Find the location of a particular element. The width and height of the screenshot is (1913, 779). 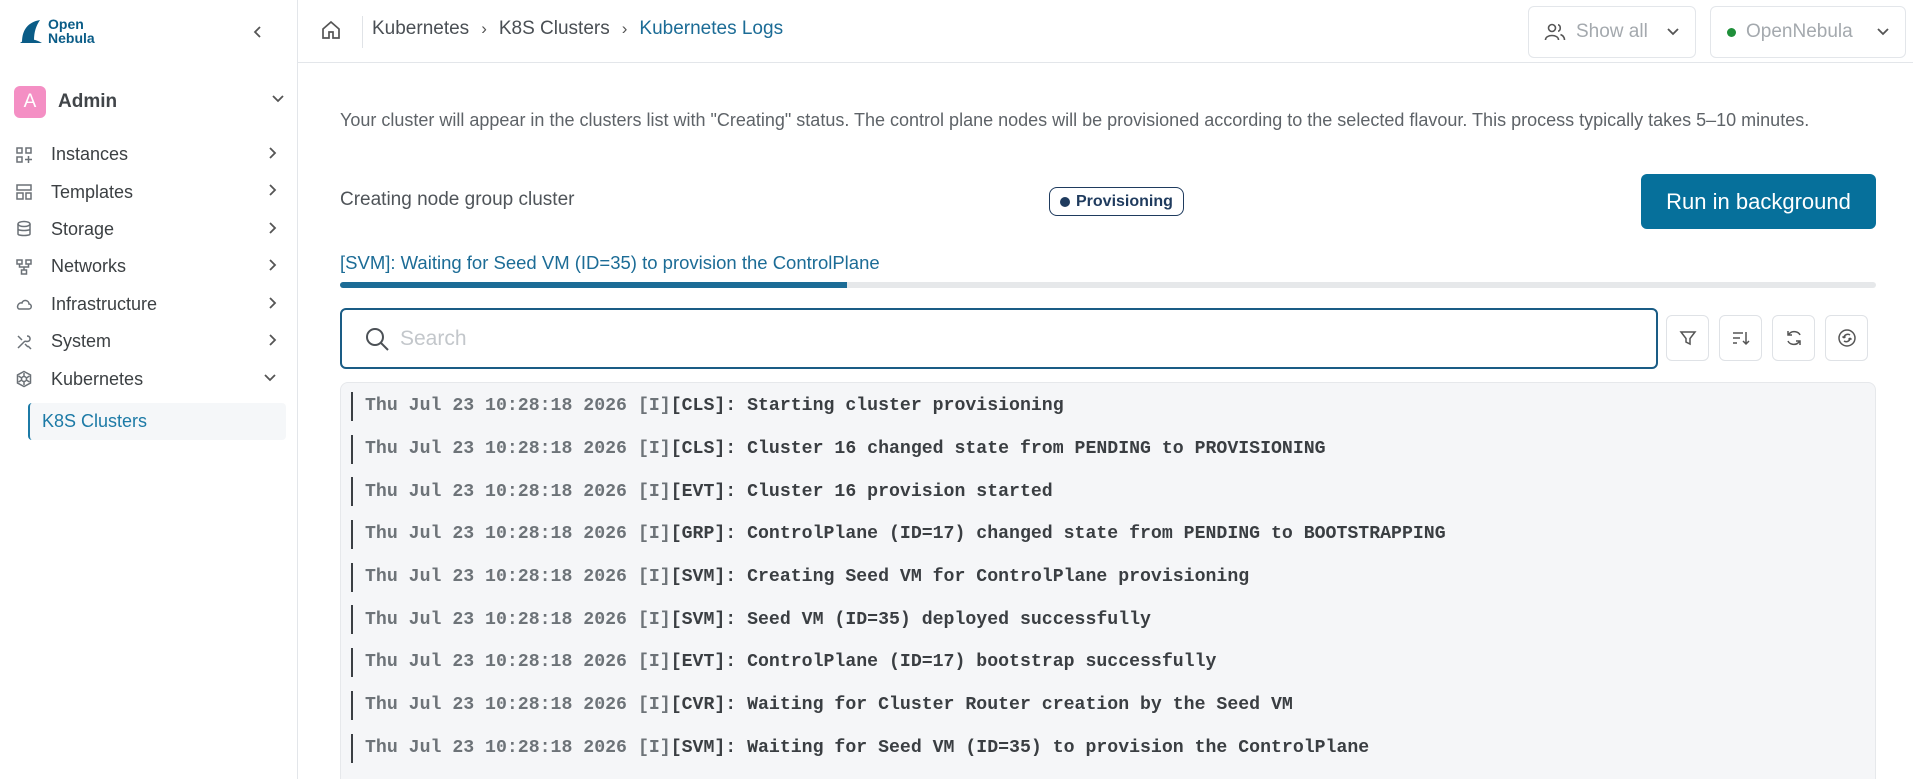

kubernetes-icon is located at coordinates (24, 379).